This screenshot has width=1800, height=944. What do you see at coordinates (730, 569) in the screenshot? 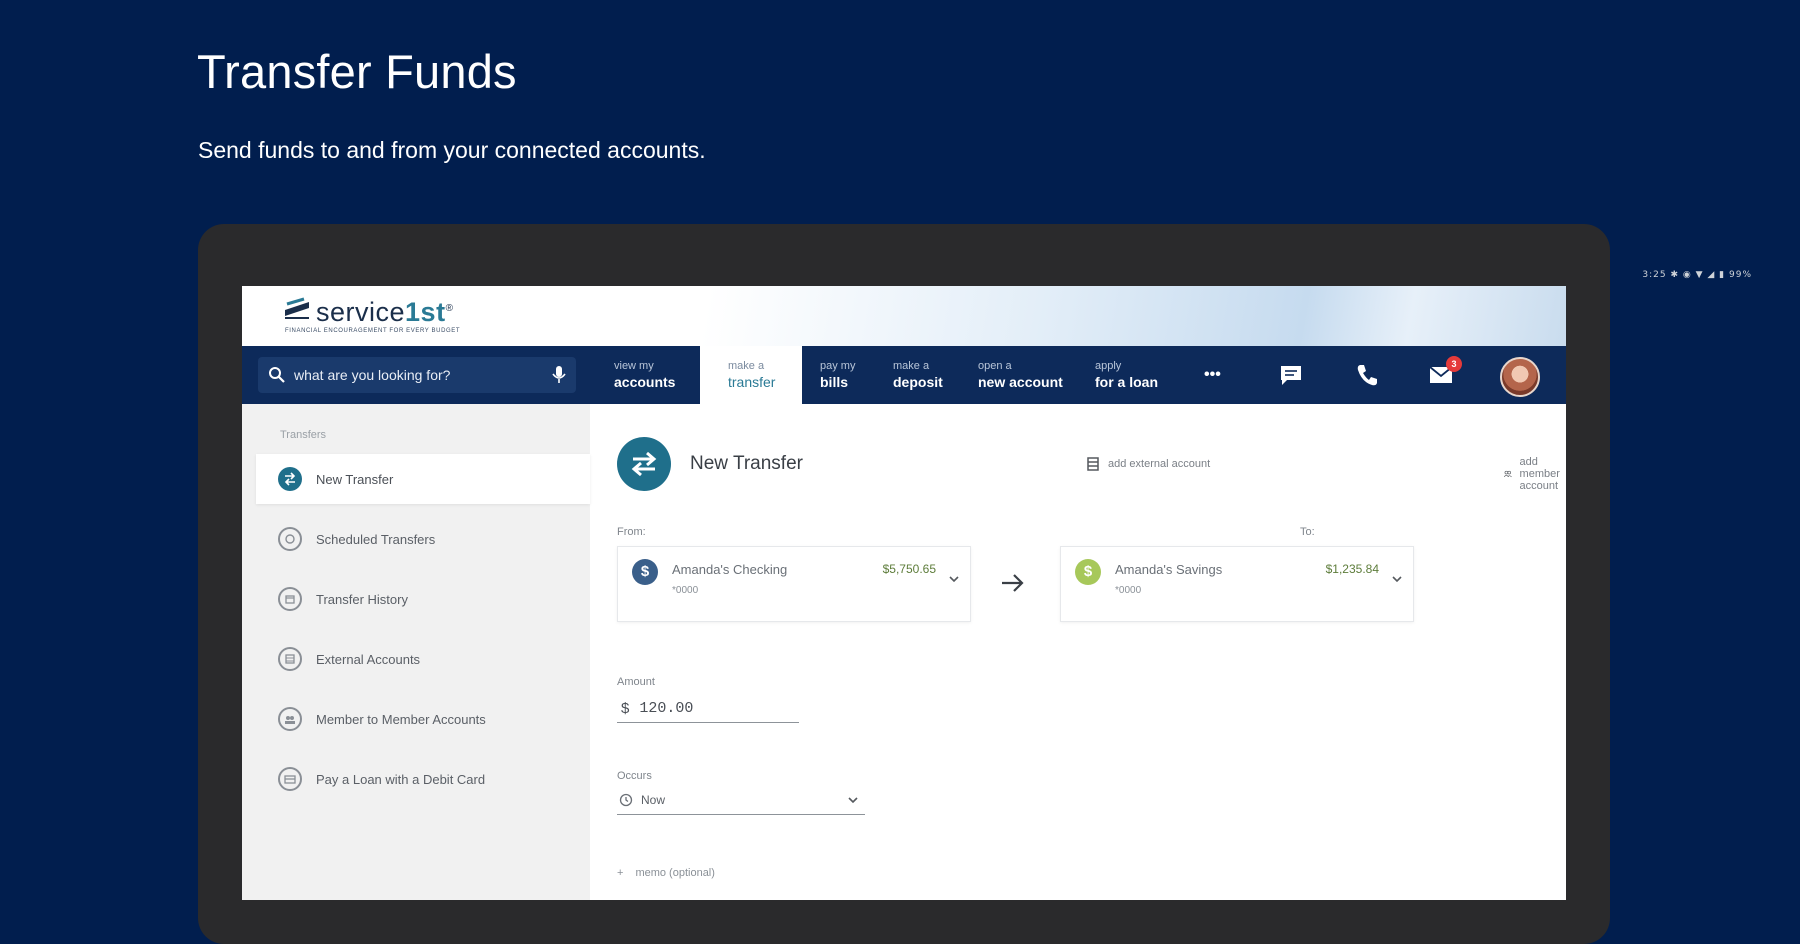
I see `from-account-name: Amanda's Checking` at bounding box center [730, 569].